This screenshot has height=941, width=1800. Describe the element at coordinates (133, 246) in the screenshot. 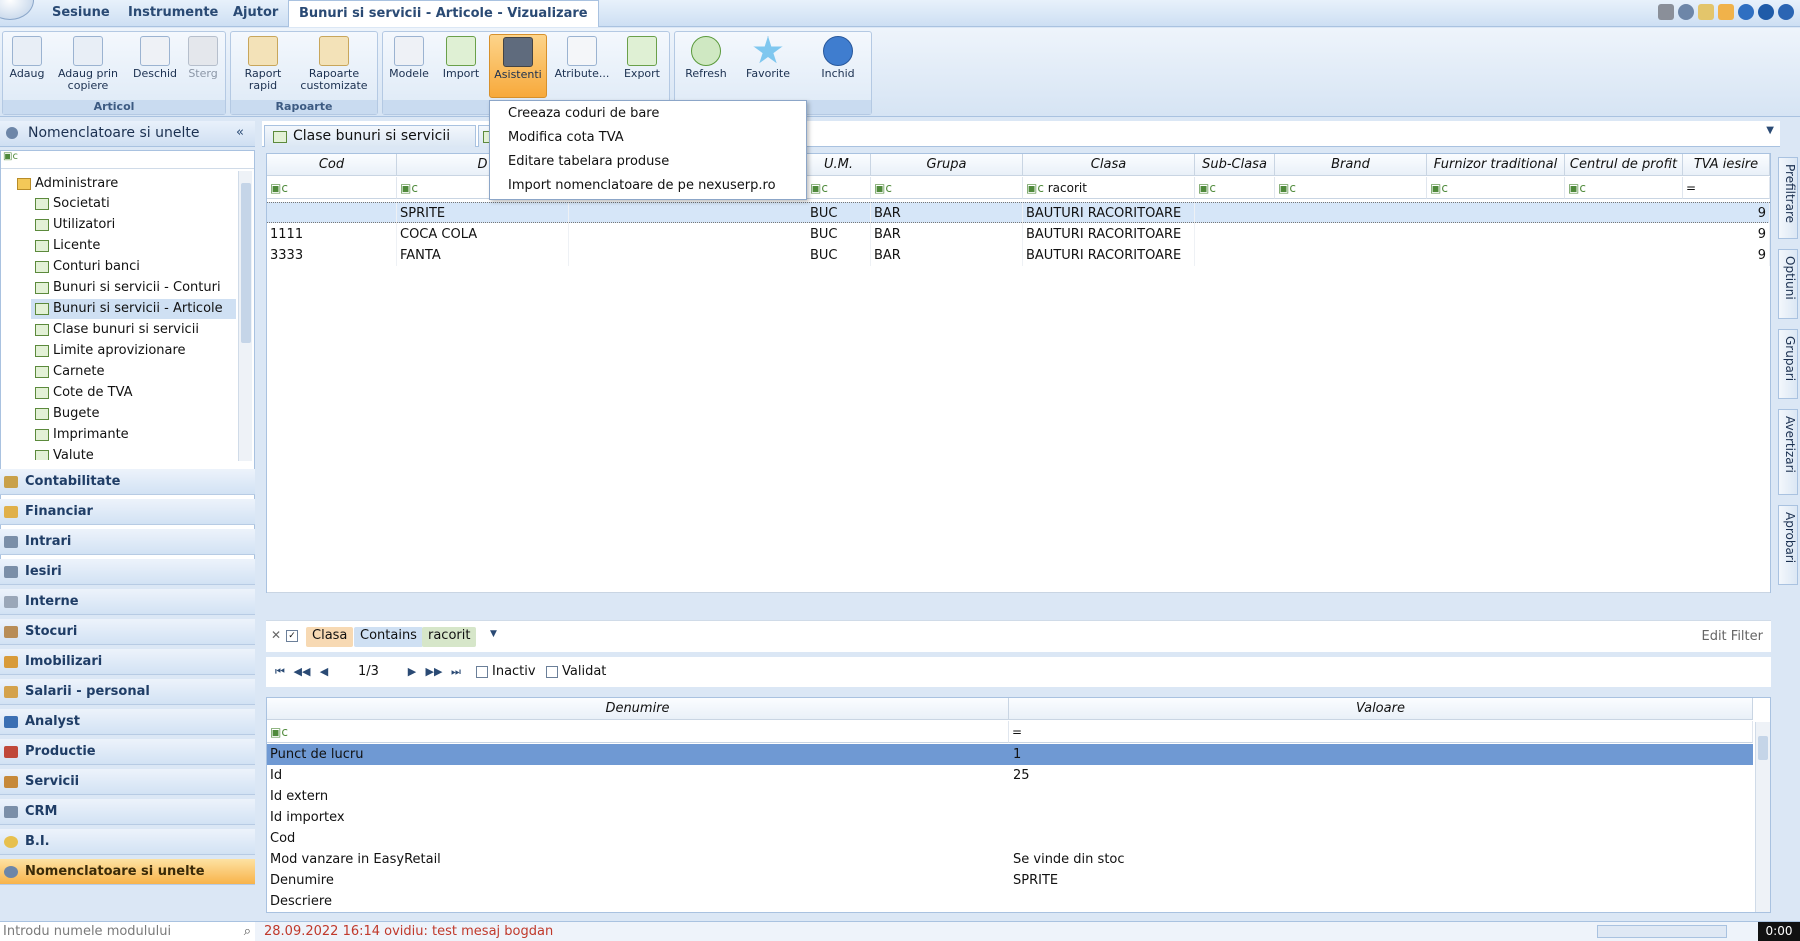

I see `tree-item-licente: Licente` at that location.